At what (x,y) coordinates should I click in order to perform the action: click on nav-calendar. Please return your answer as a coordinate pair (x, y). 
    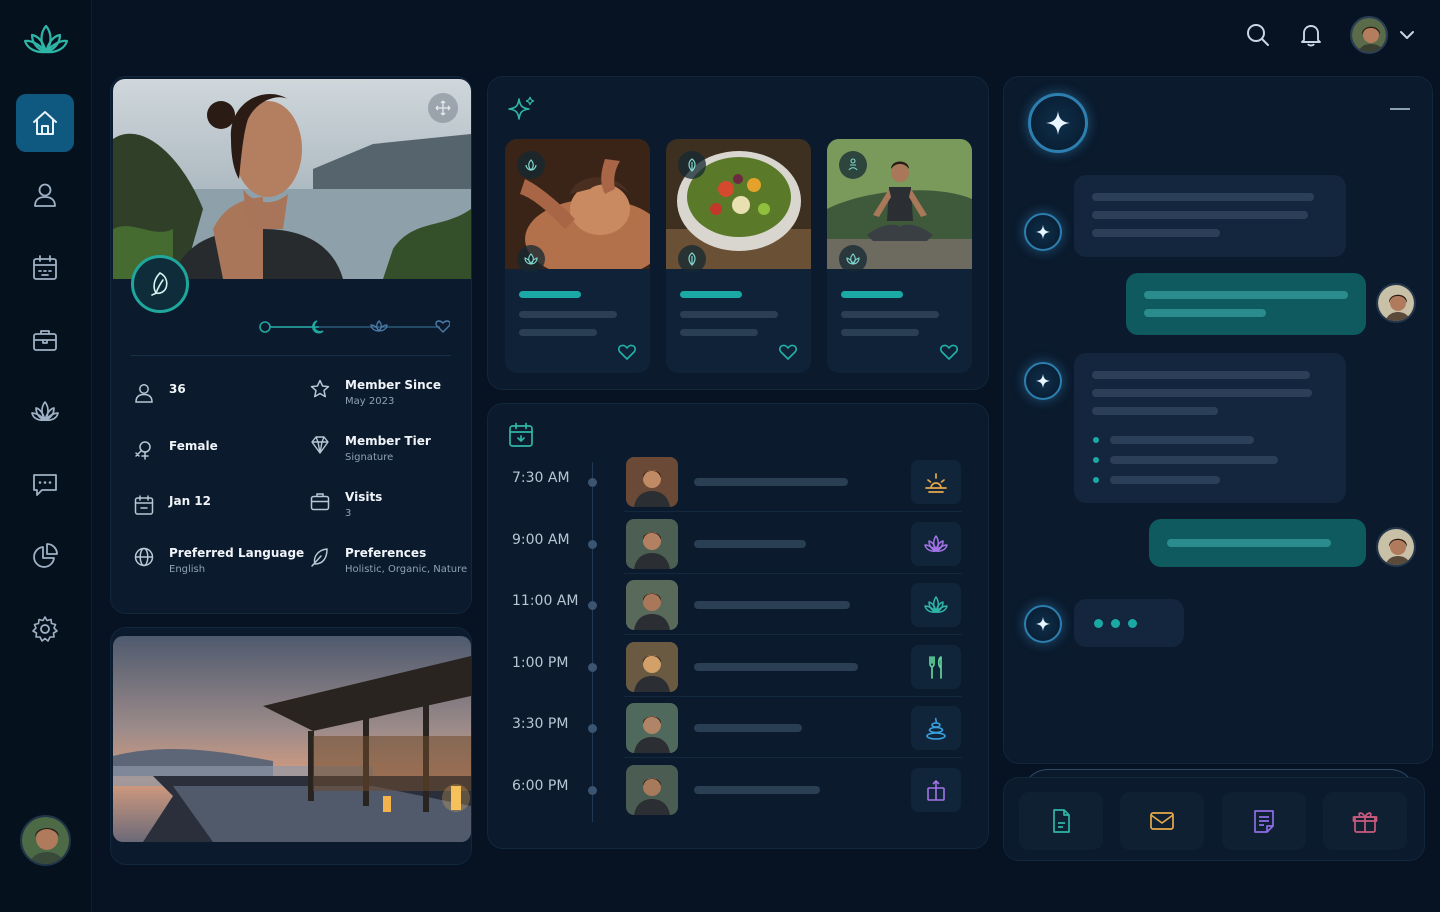
    Looking at the image, I should click on (45, 268).